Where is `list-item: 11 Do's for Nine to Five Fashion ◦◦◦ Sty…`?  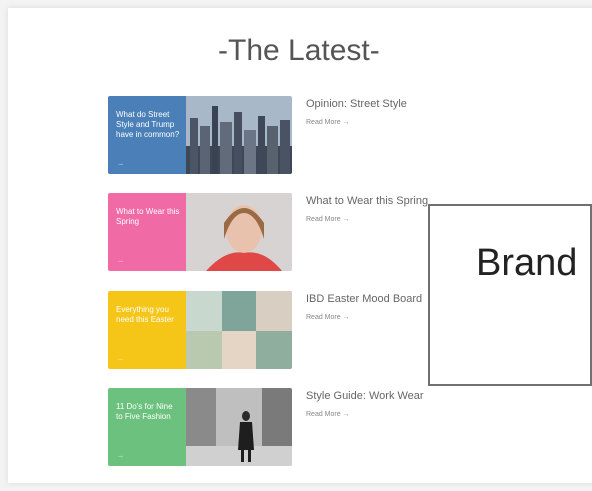
list-item: 11 Do's for Nine to Five Fashion ◦◦◦ Sty… is located at coordinates (348, 427).